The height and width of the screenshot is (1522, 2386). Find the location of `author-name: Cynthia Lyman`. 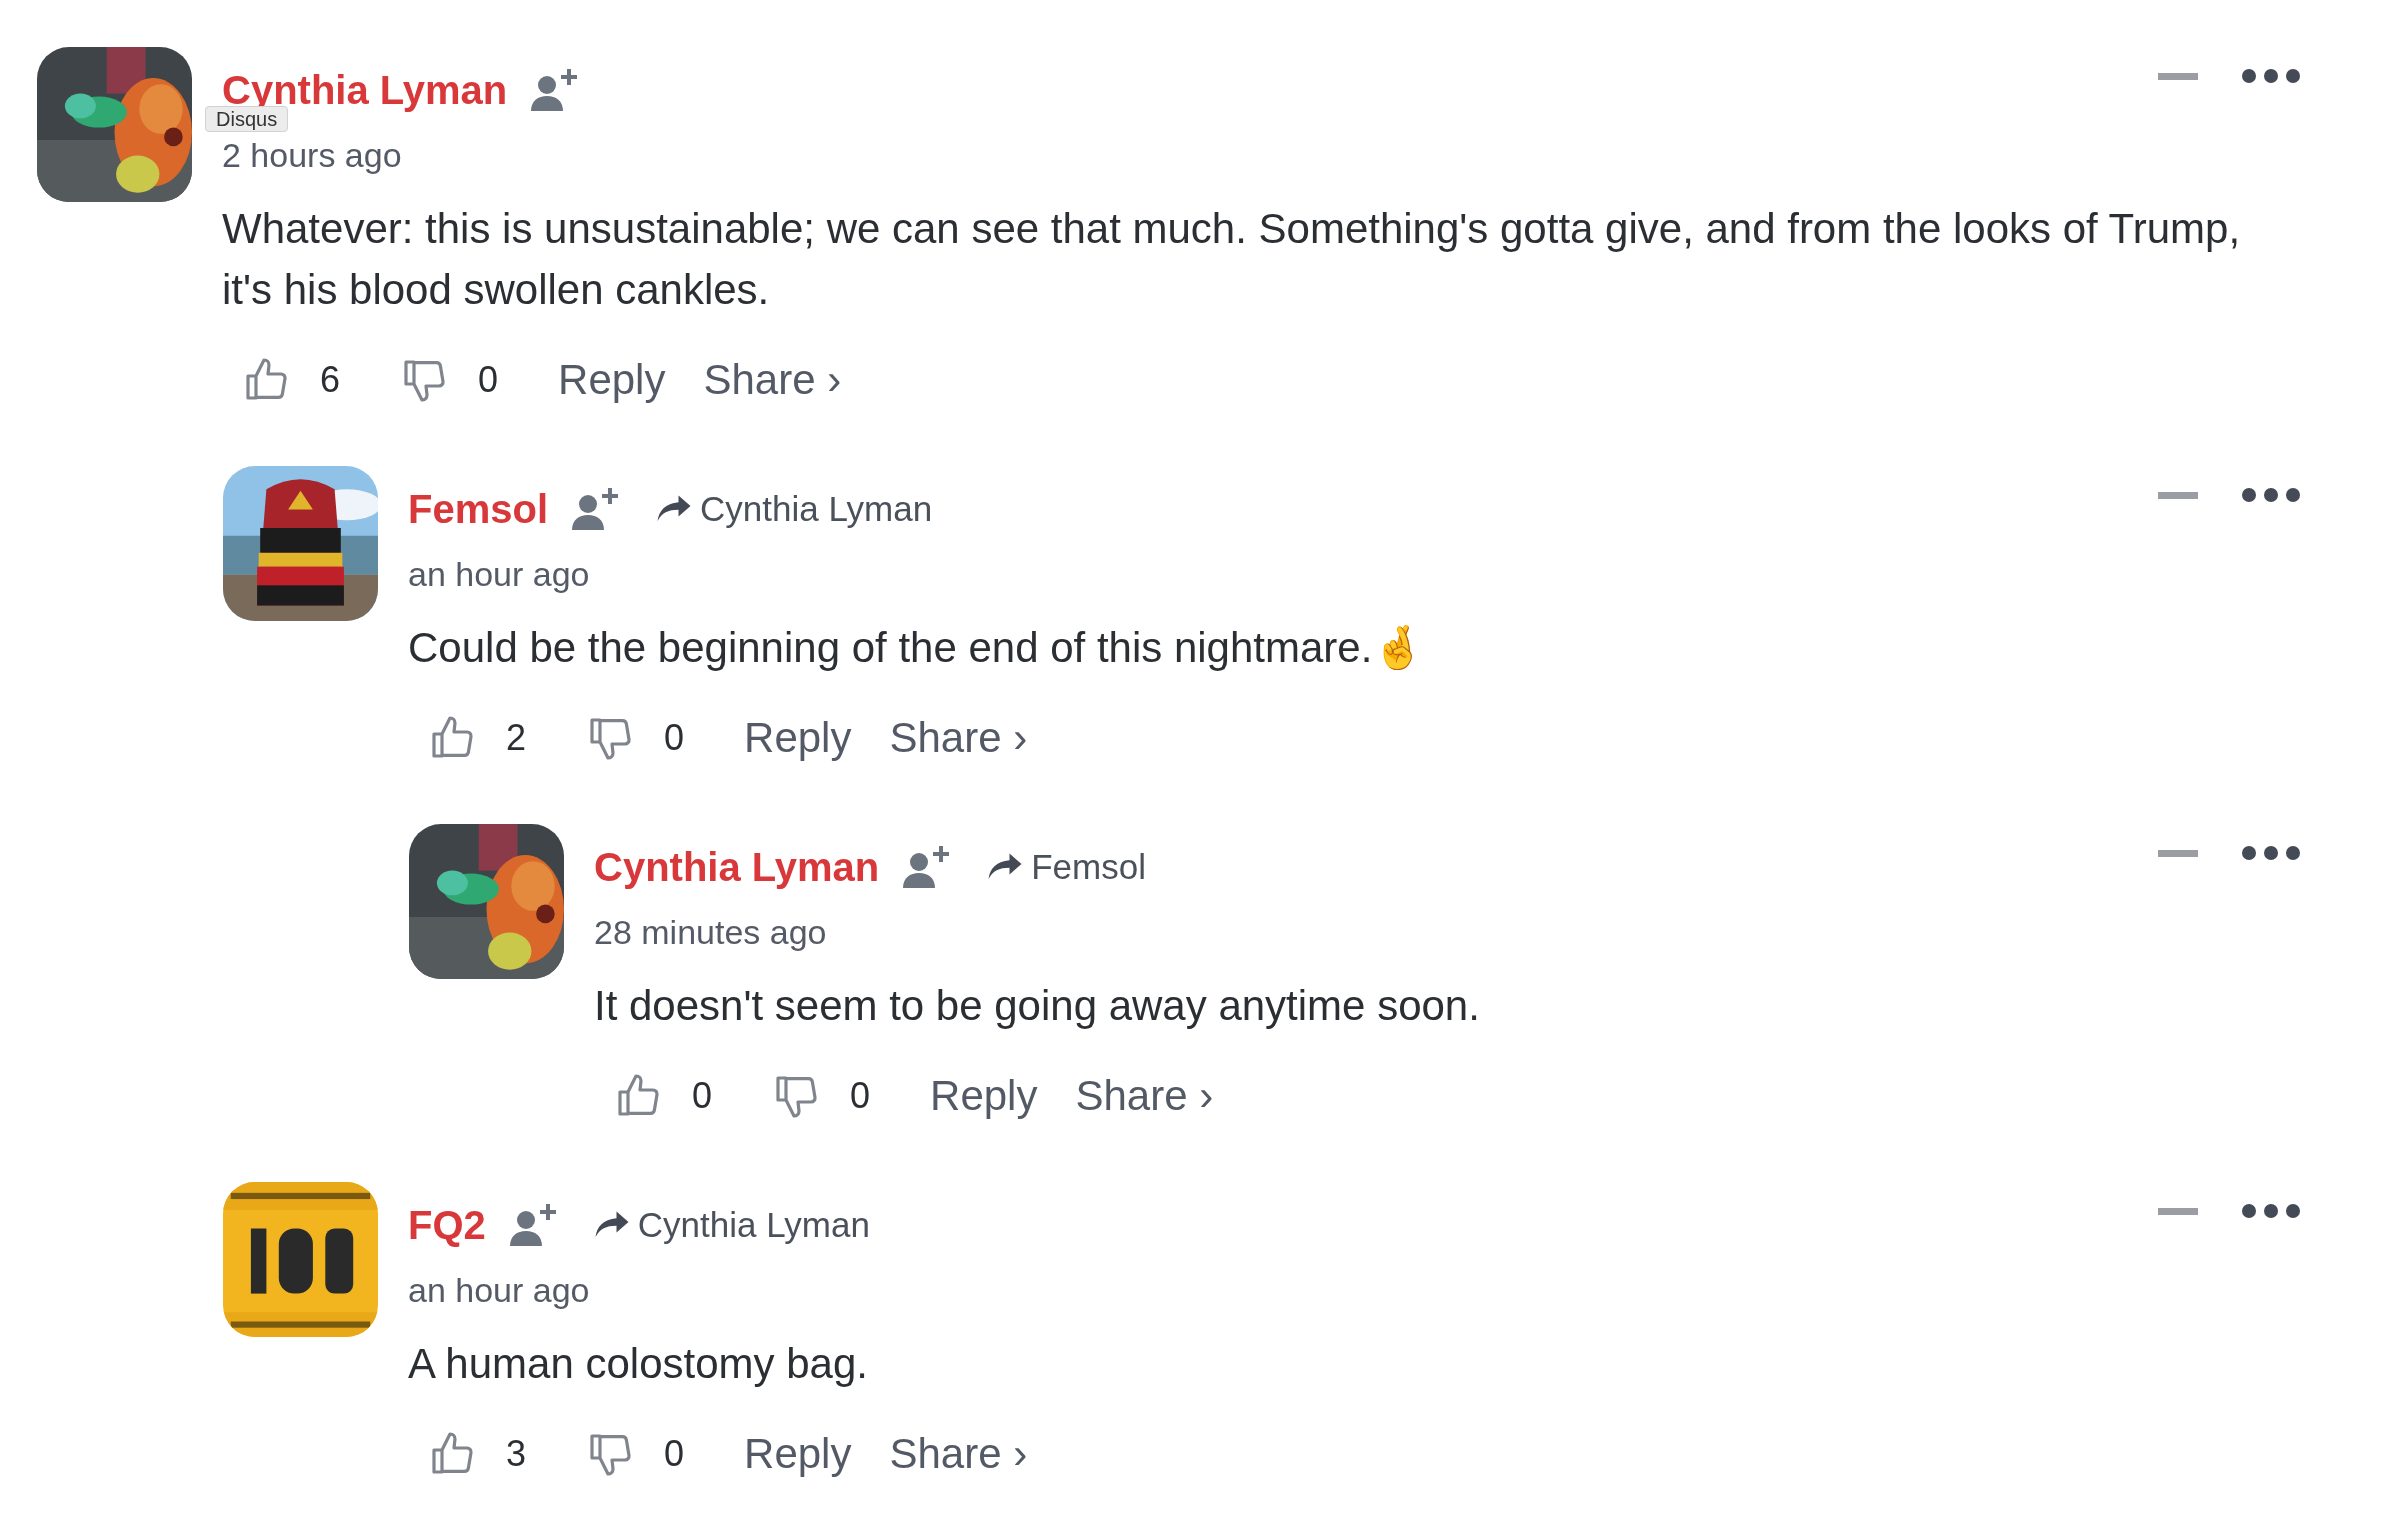

author-name: Cynthia Lyman is located at coordinates (737, 867).